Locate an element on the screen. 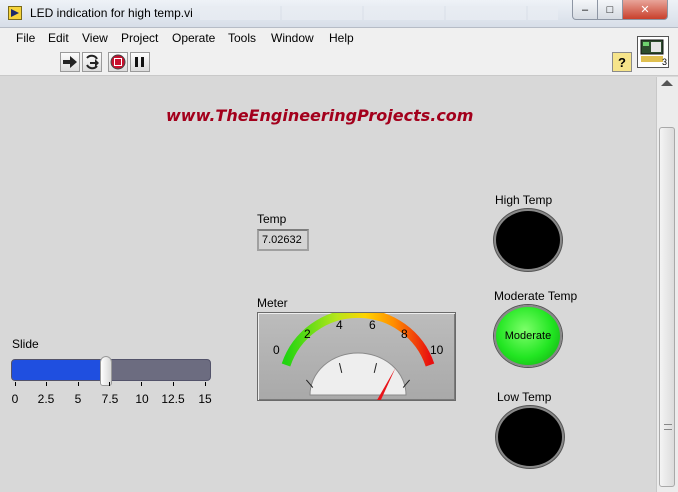 Image resolution: width=678 pixels, height=492 pixels. meter-tick-label: 4 is located at coordinates (339, 325).